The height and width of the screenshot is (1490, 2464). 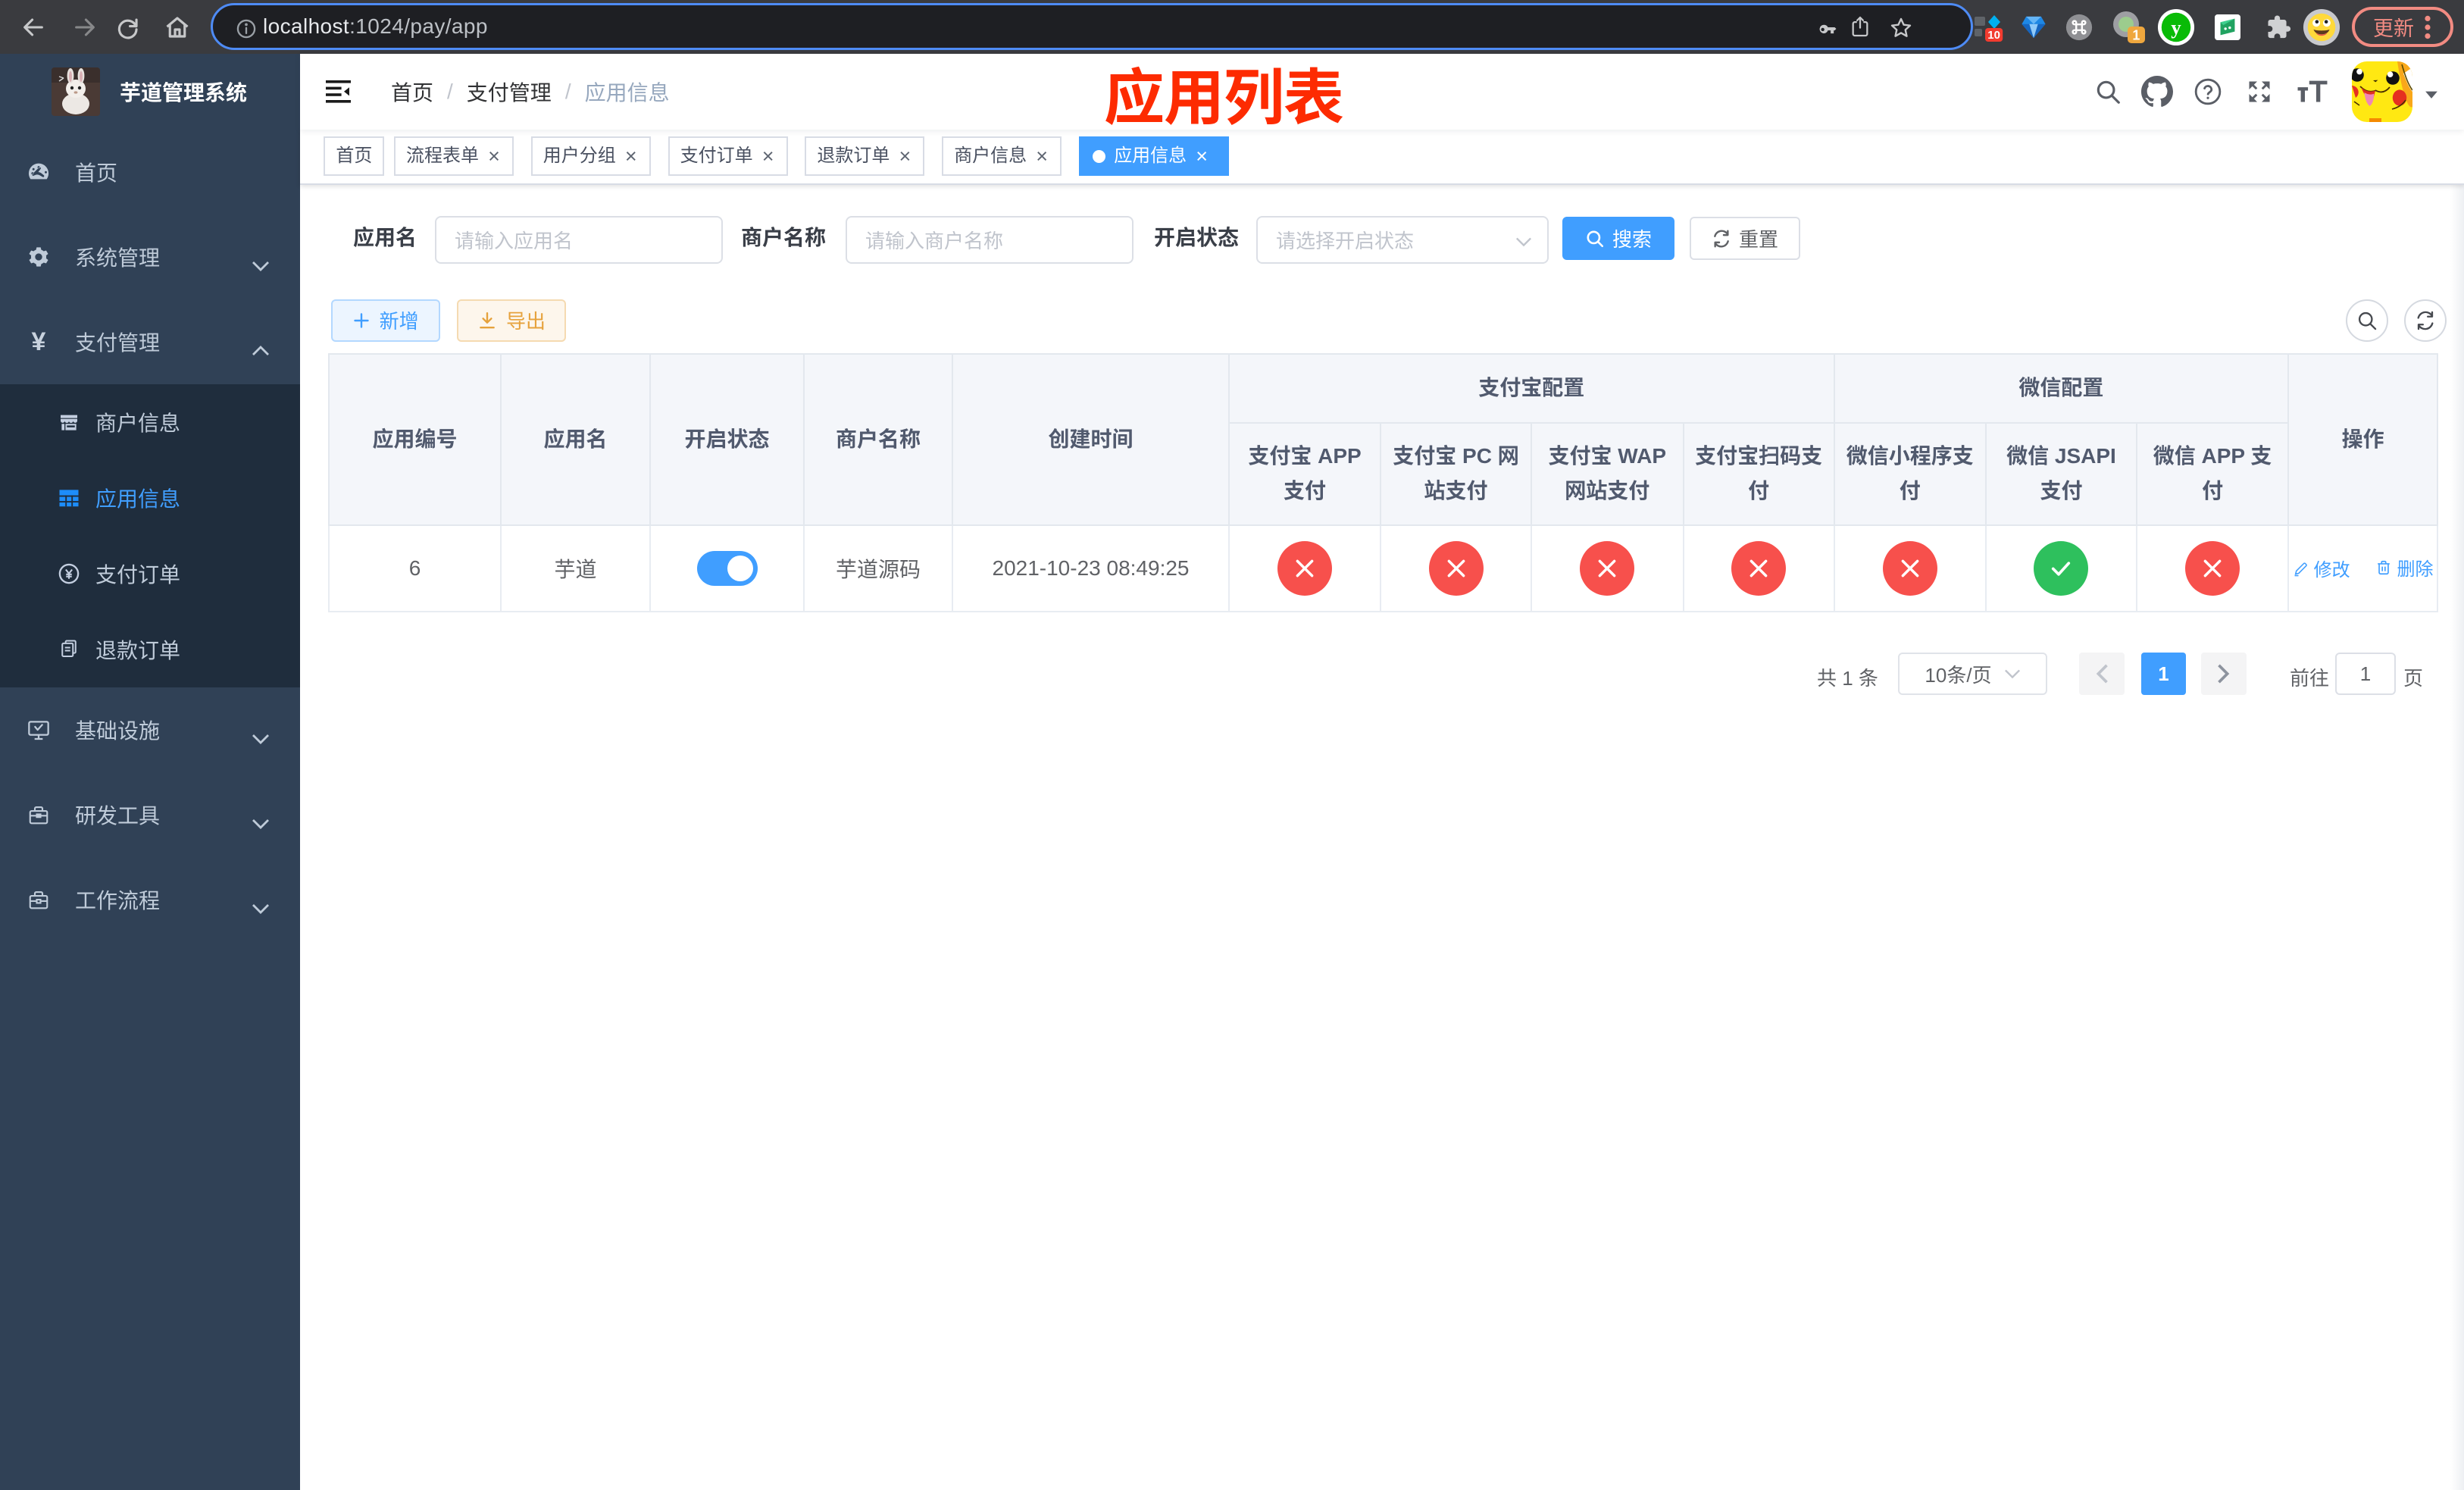 What do you see at coordinates (2136, 35) in the screenshot?
I see `svg-text: 1` at bounding box center [2136, 35].